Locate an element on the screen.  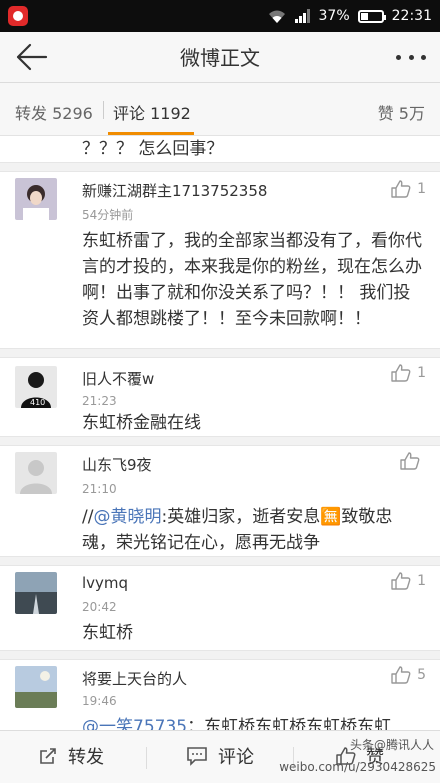
clock: 22:31 is located at coordinates (411, 16).